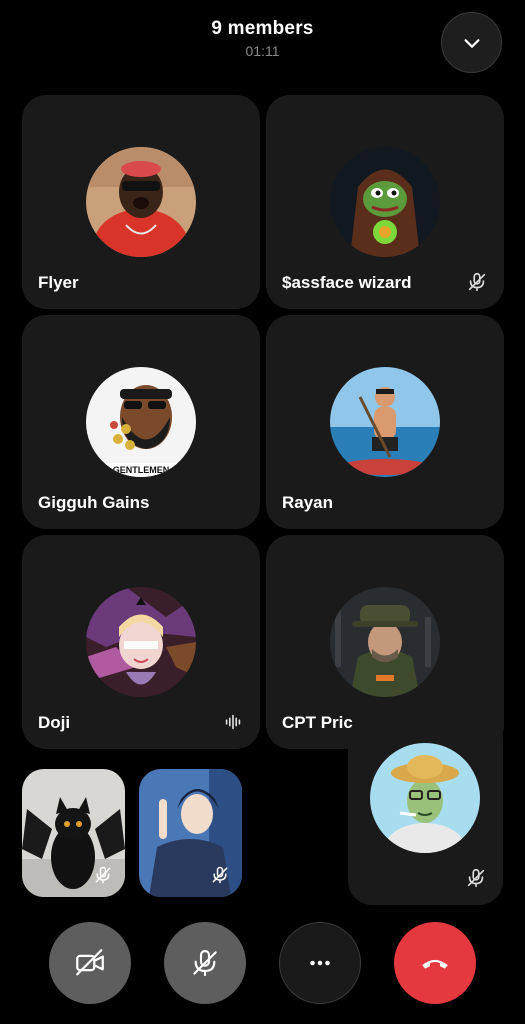 This screenshot has height=1024, width=525. I want to click on chevron-down-icon, so click(471, 43).